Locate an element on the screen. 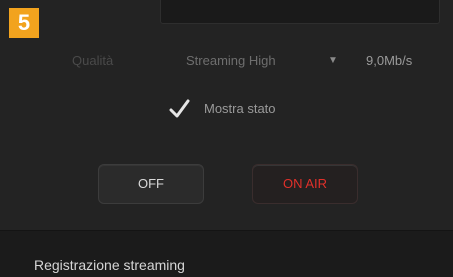 This screenshot has height=277, width=453. quality-select: Streaming High ▼ is located at coordinates (261, 61).